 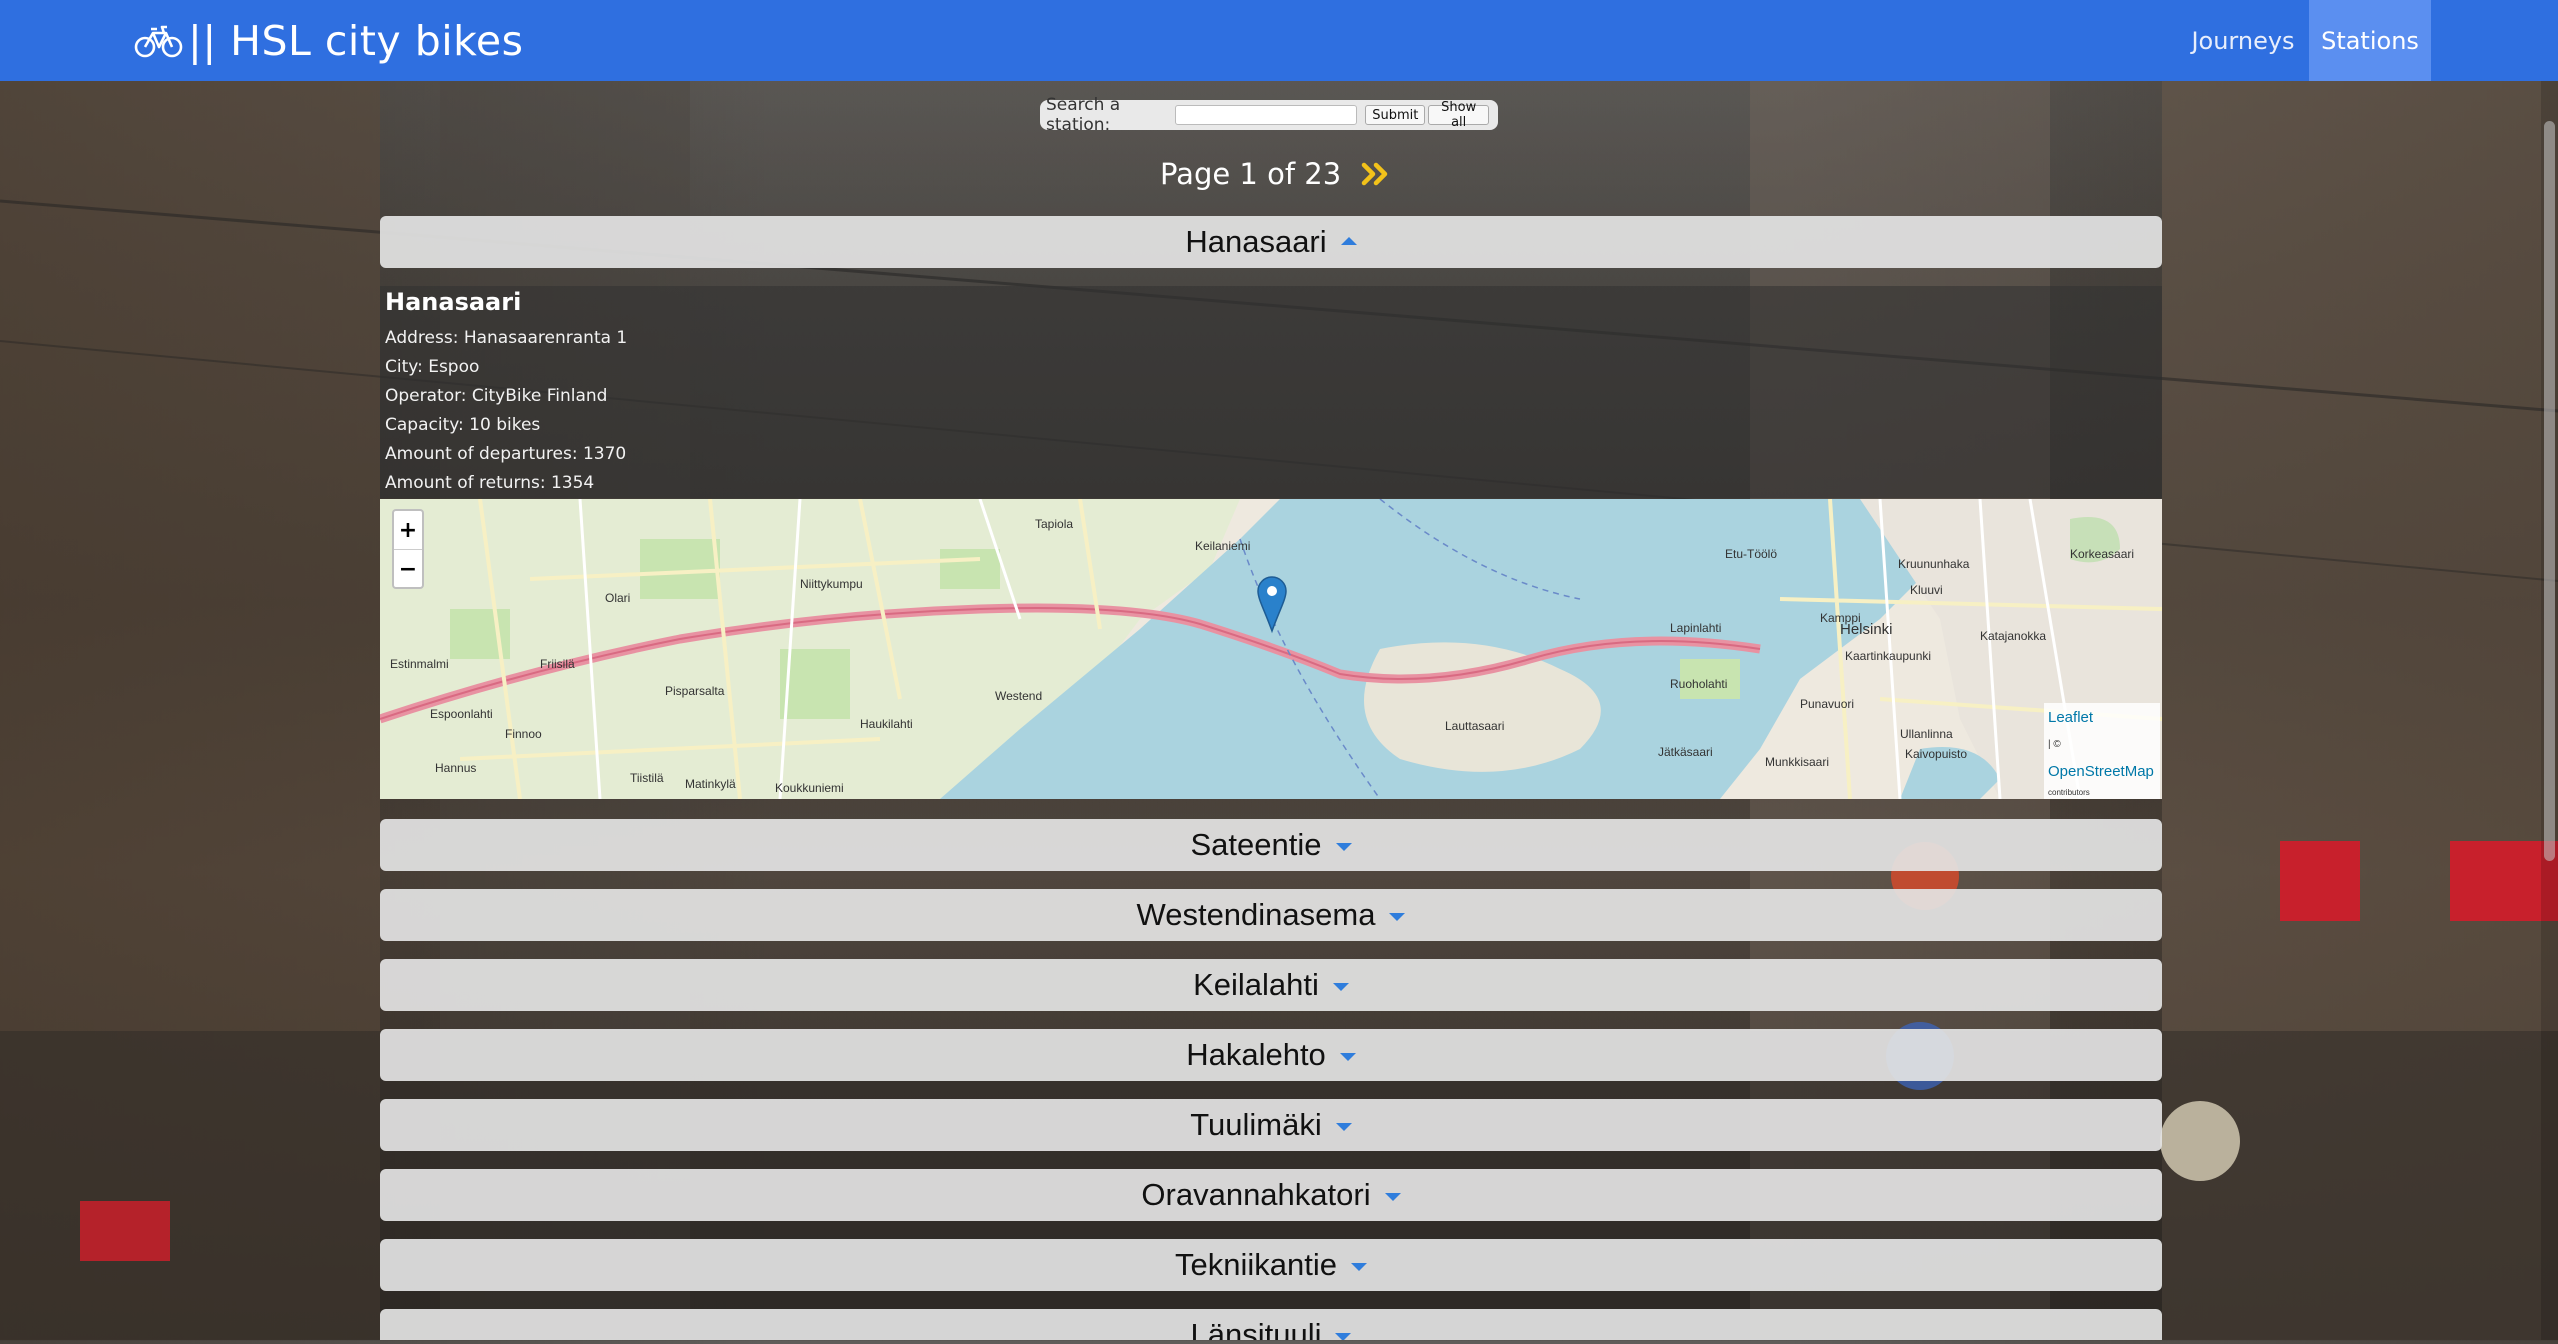 What do you see at coordinates (1395, 115) in the screenshot?
I see `submit-button: Submit` at bounding box center [1395, 115].